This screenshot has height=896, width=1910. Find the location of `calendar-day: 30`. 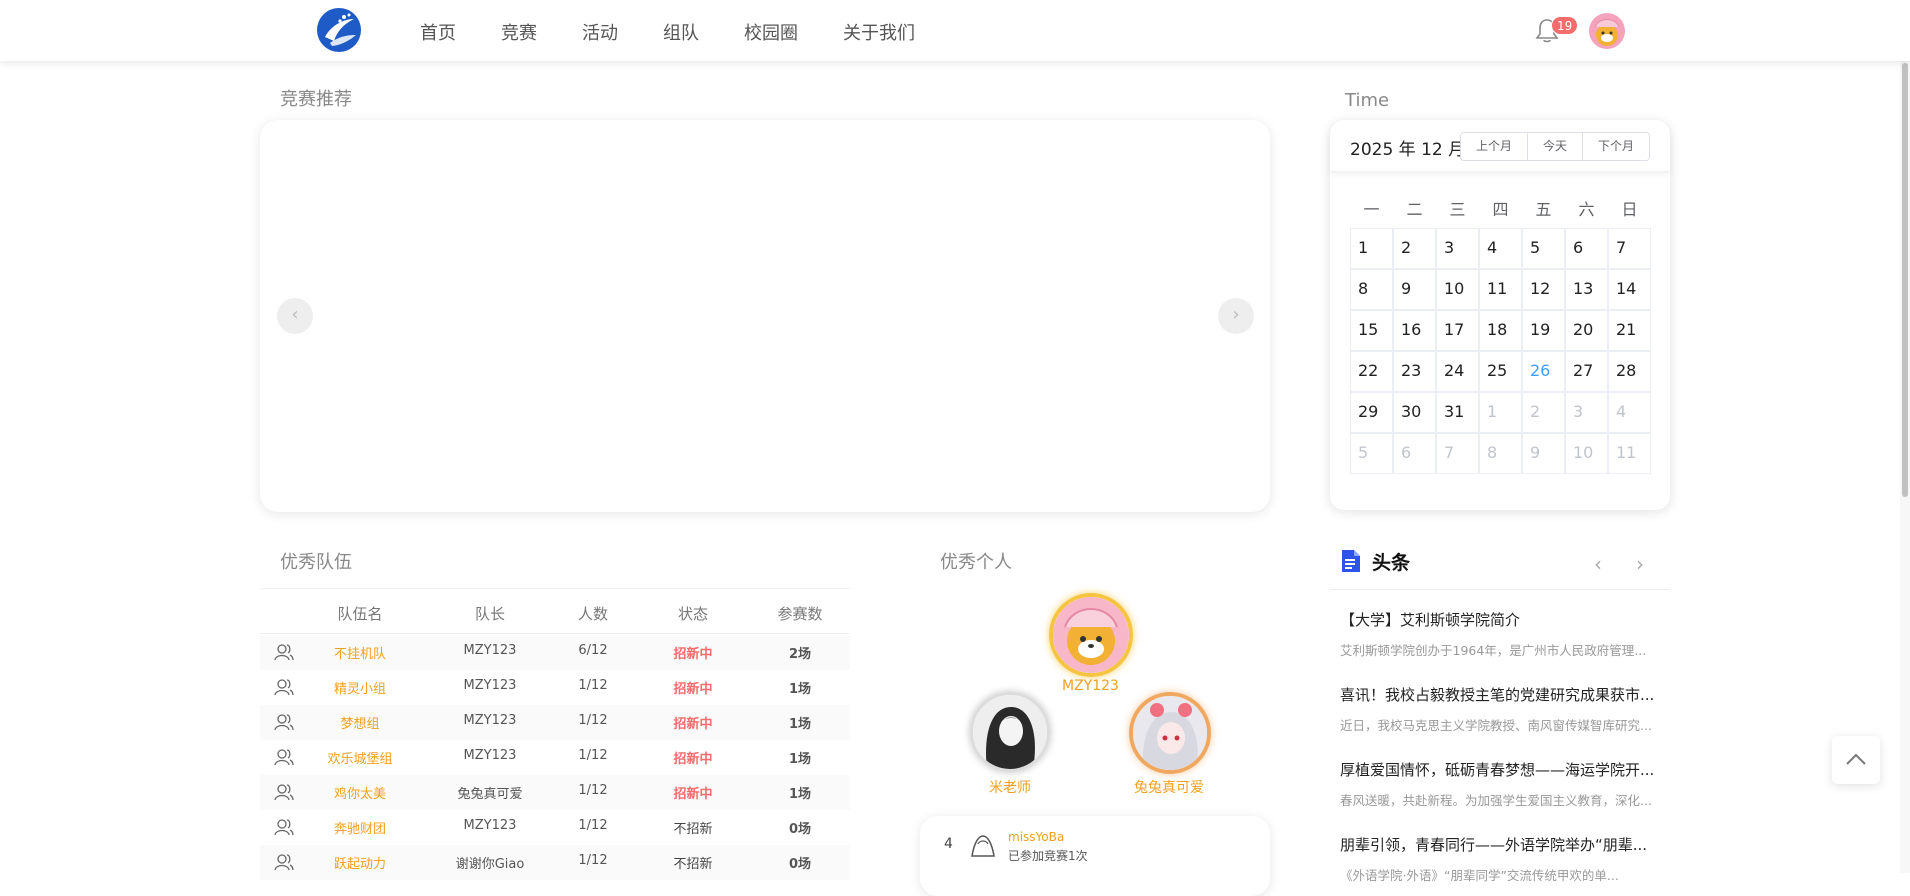

calendar-day: 30 is located at coordinates (1414, 412).